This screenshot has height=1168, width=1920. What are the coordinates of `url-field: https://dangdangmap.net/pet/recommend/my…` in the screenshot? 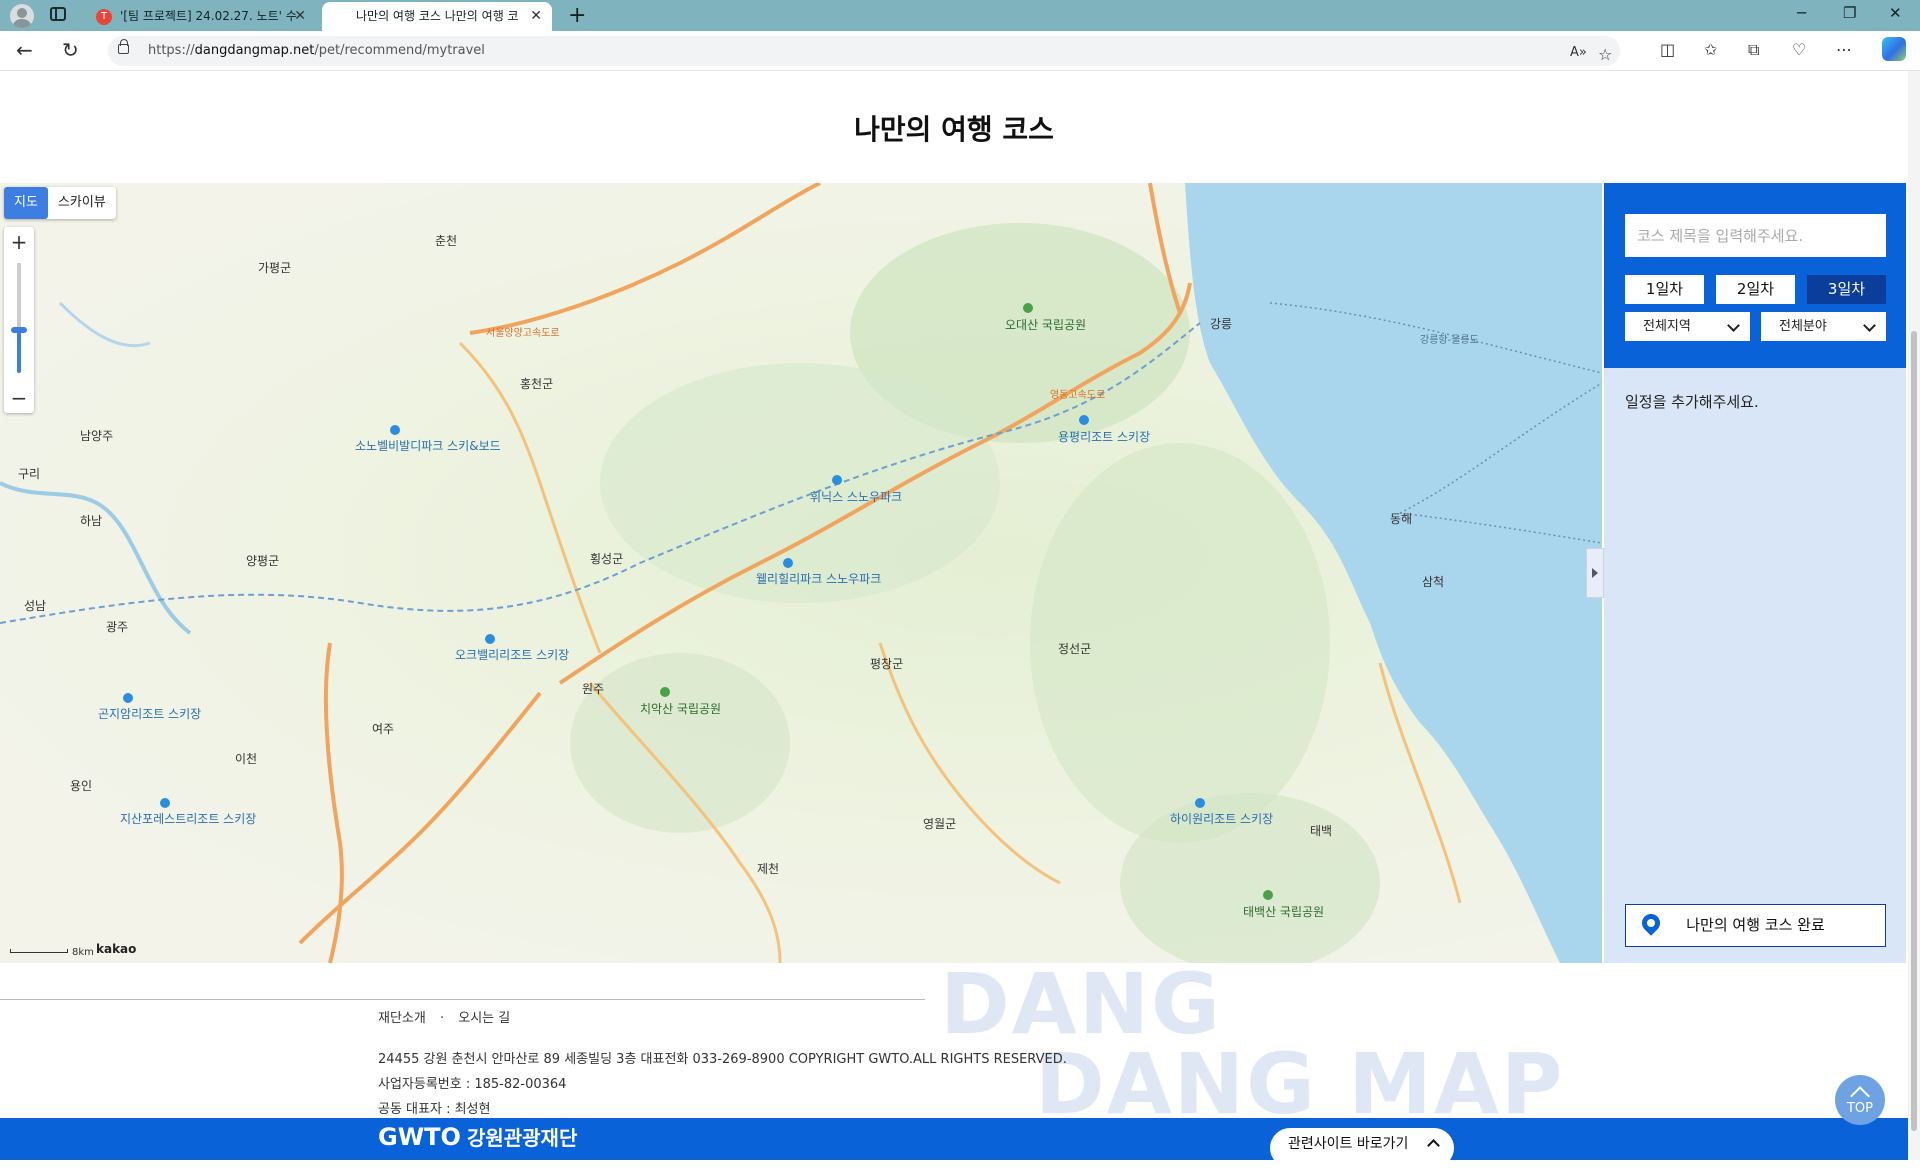 It's located at (864, 51).